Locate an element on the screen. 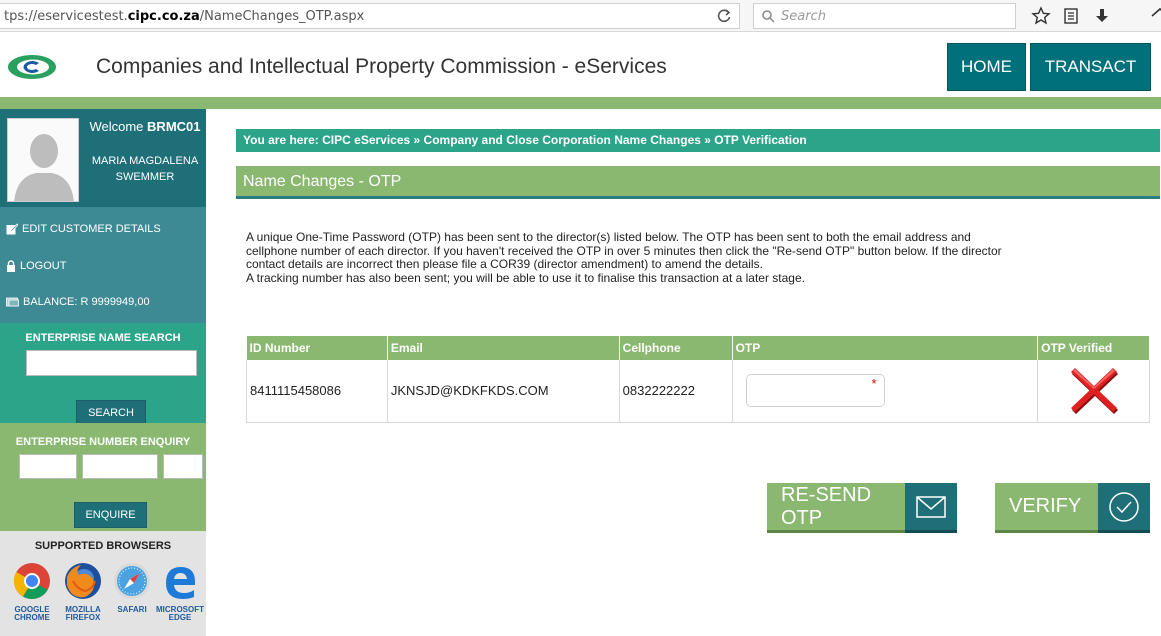  edit-icon is located at coordinates (12, 229).